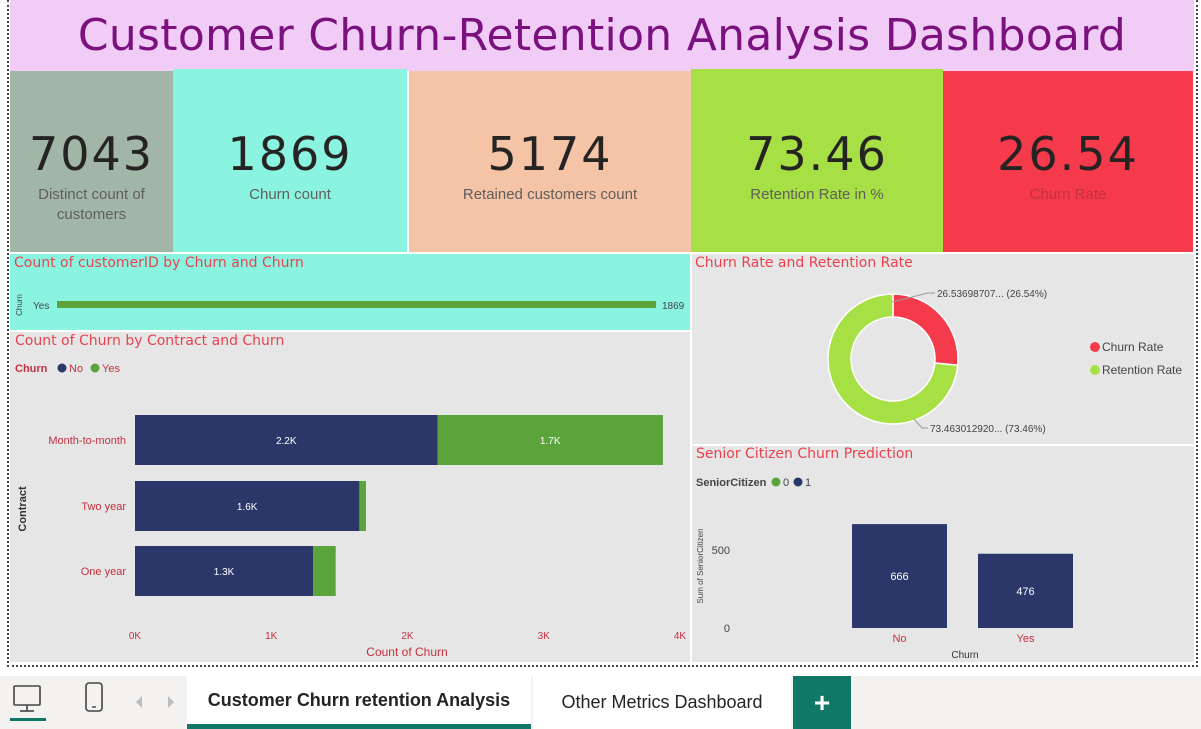 Image resolution: width=1201 pixels, height=729 pixels. I want to click on legend-retention-swatch, so click(1095, 370).